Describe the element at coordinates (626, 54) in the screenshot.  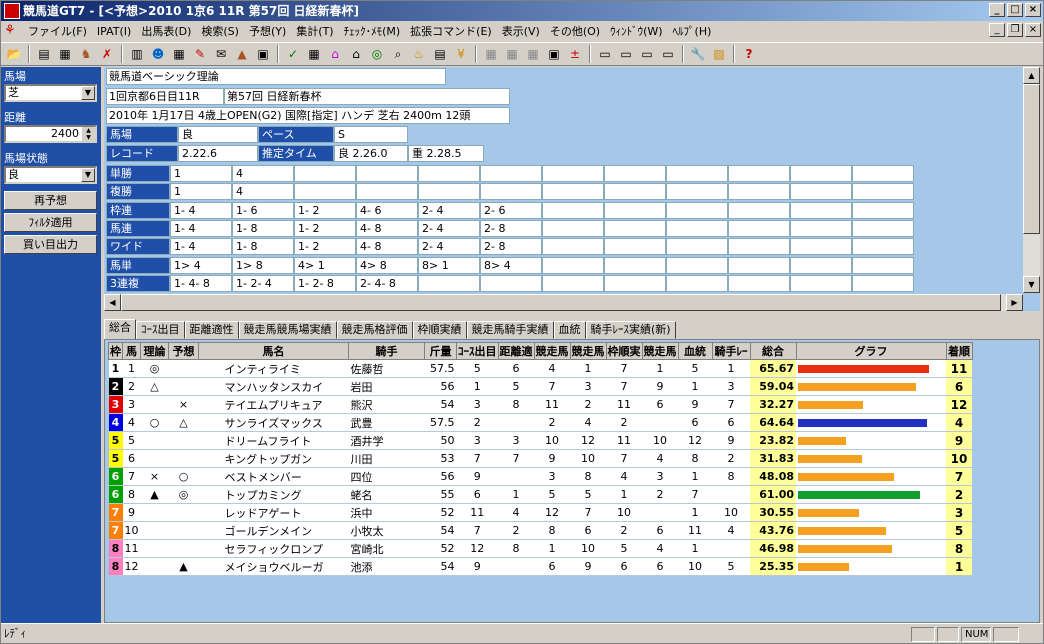
I see `window-icon-2: ▭` at that location.